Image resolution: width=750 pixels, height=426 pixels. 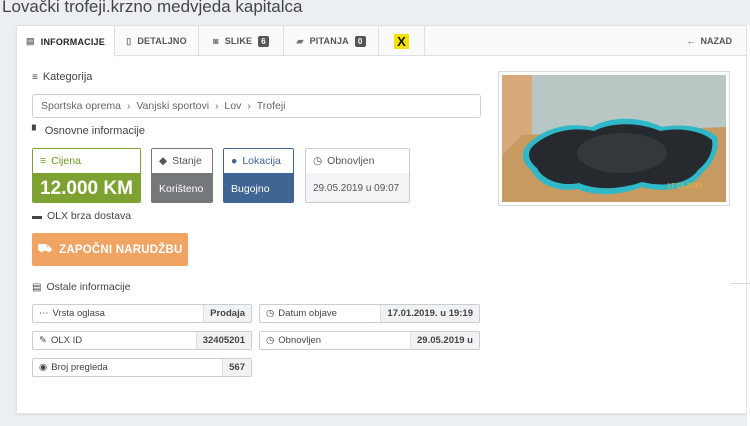 I want to click on tab-label: DETALJNO, so click(x=162, y=41).